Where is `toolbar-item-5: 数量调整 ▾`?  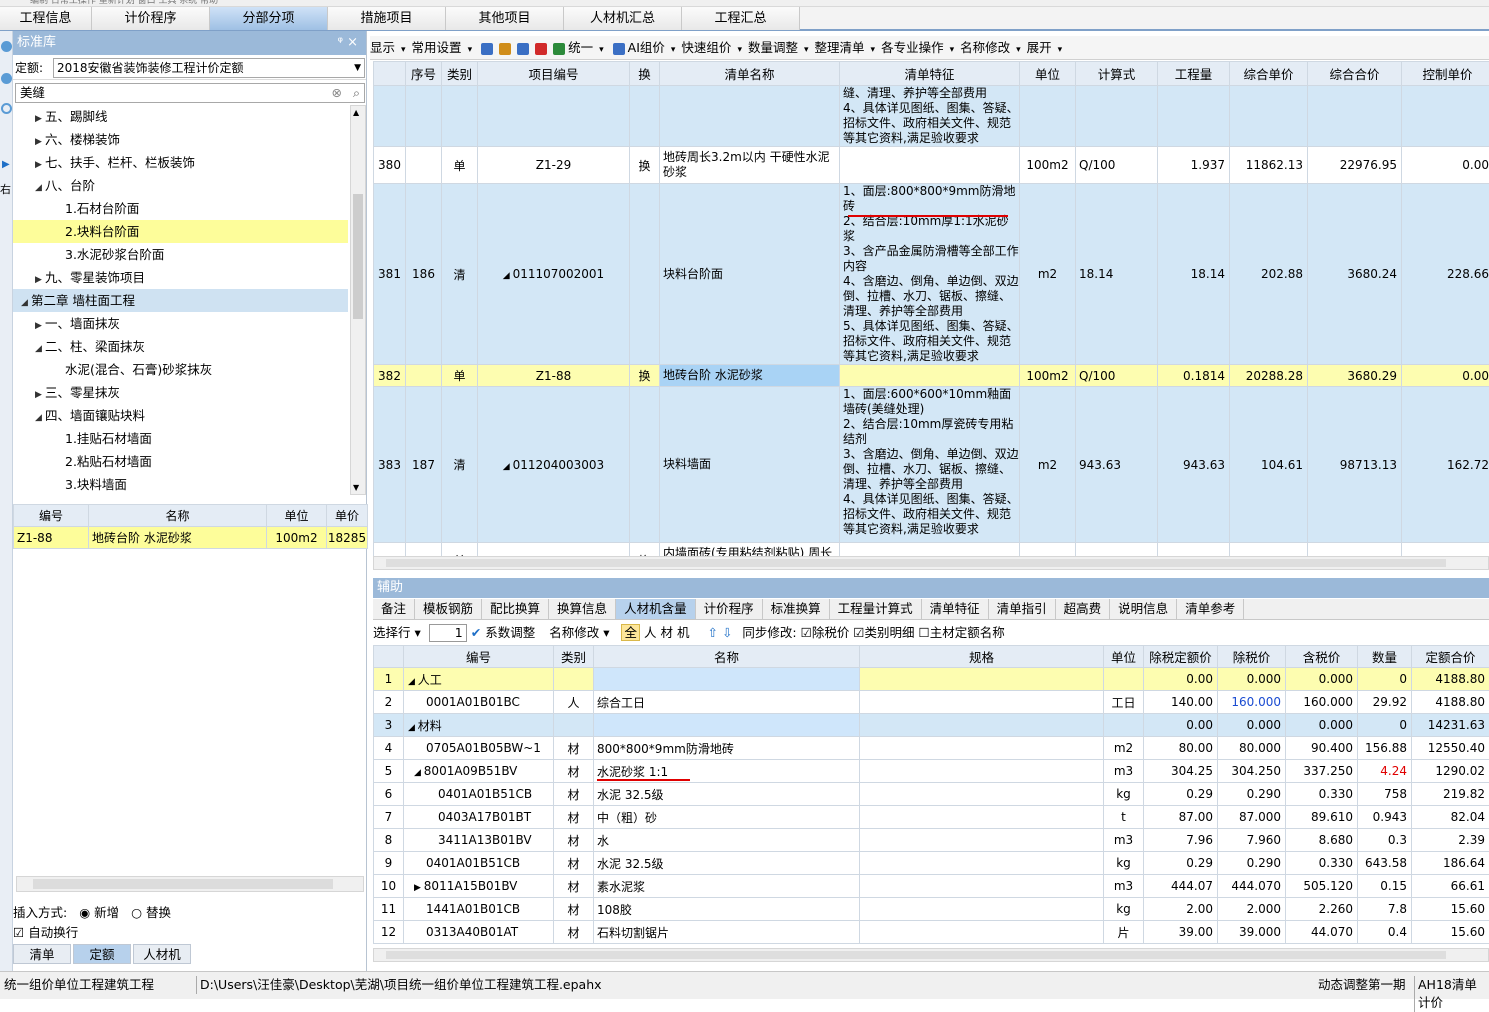 toolbar-item-5: 数量调整 ▾ is located at coordinates (778, 48).